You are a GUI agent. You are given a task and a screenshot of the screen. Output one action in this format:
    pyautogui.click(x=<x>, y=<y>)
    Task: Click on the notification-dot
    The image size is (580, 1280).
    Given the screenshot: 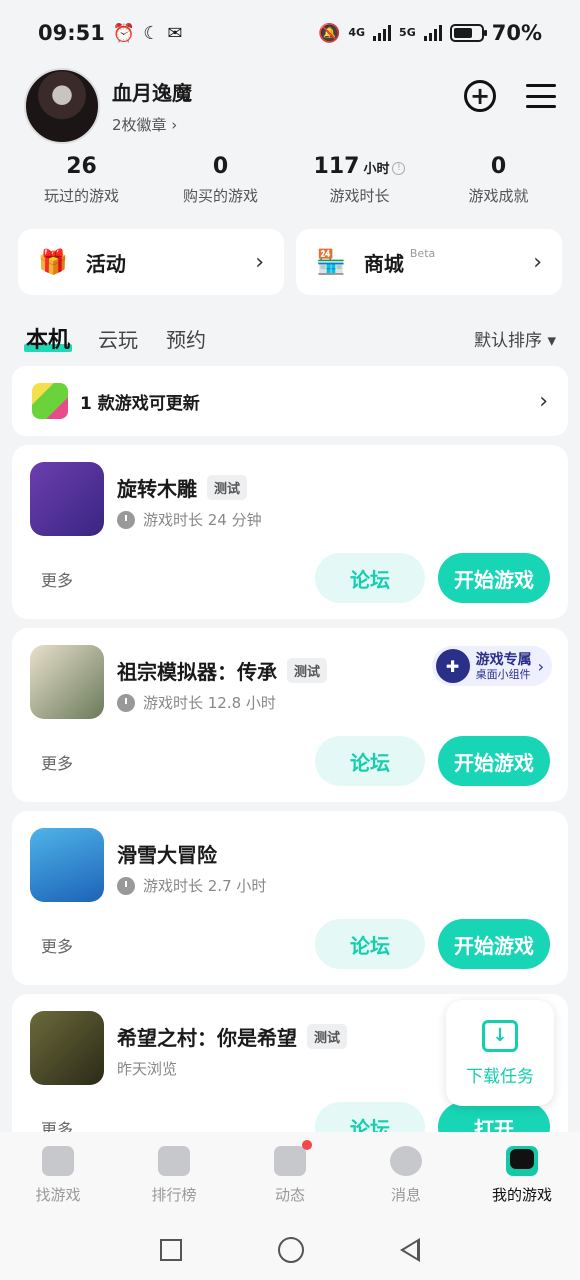 What is the action you would take?
    pyautogui.click(x=307, y=1145)
    